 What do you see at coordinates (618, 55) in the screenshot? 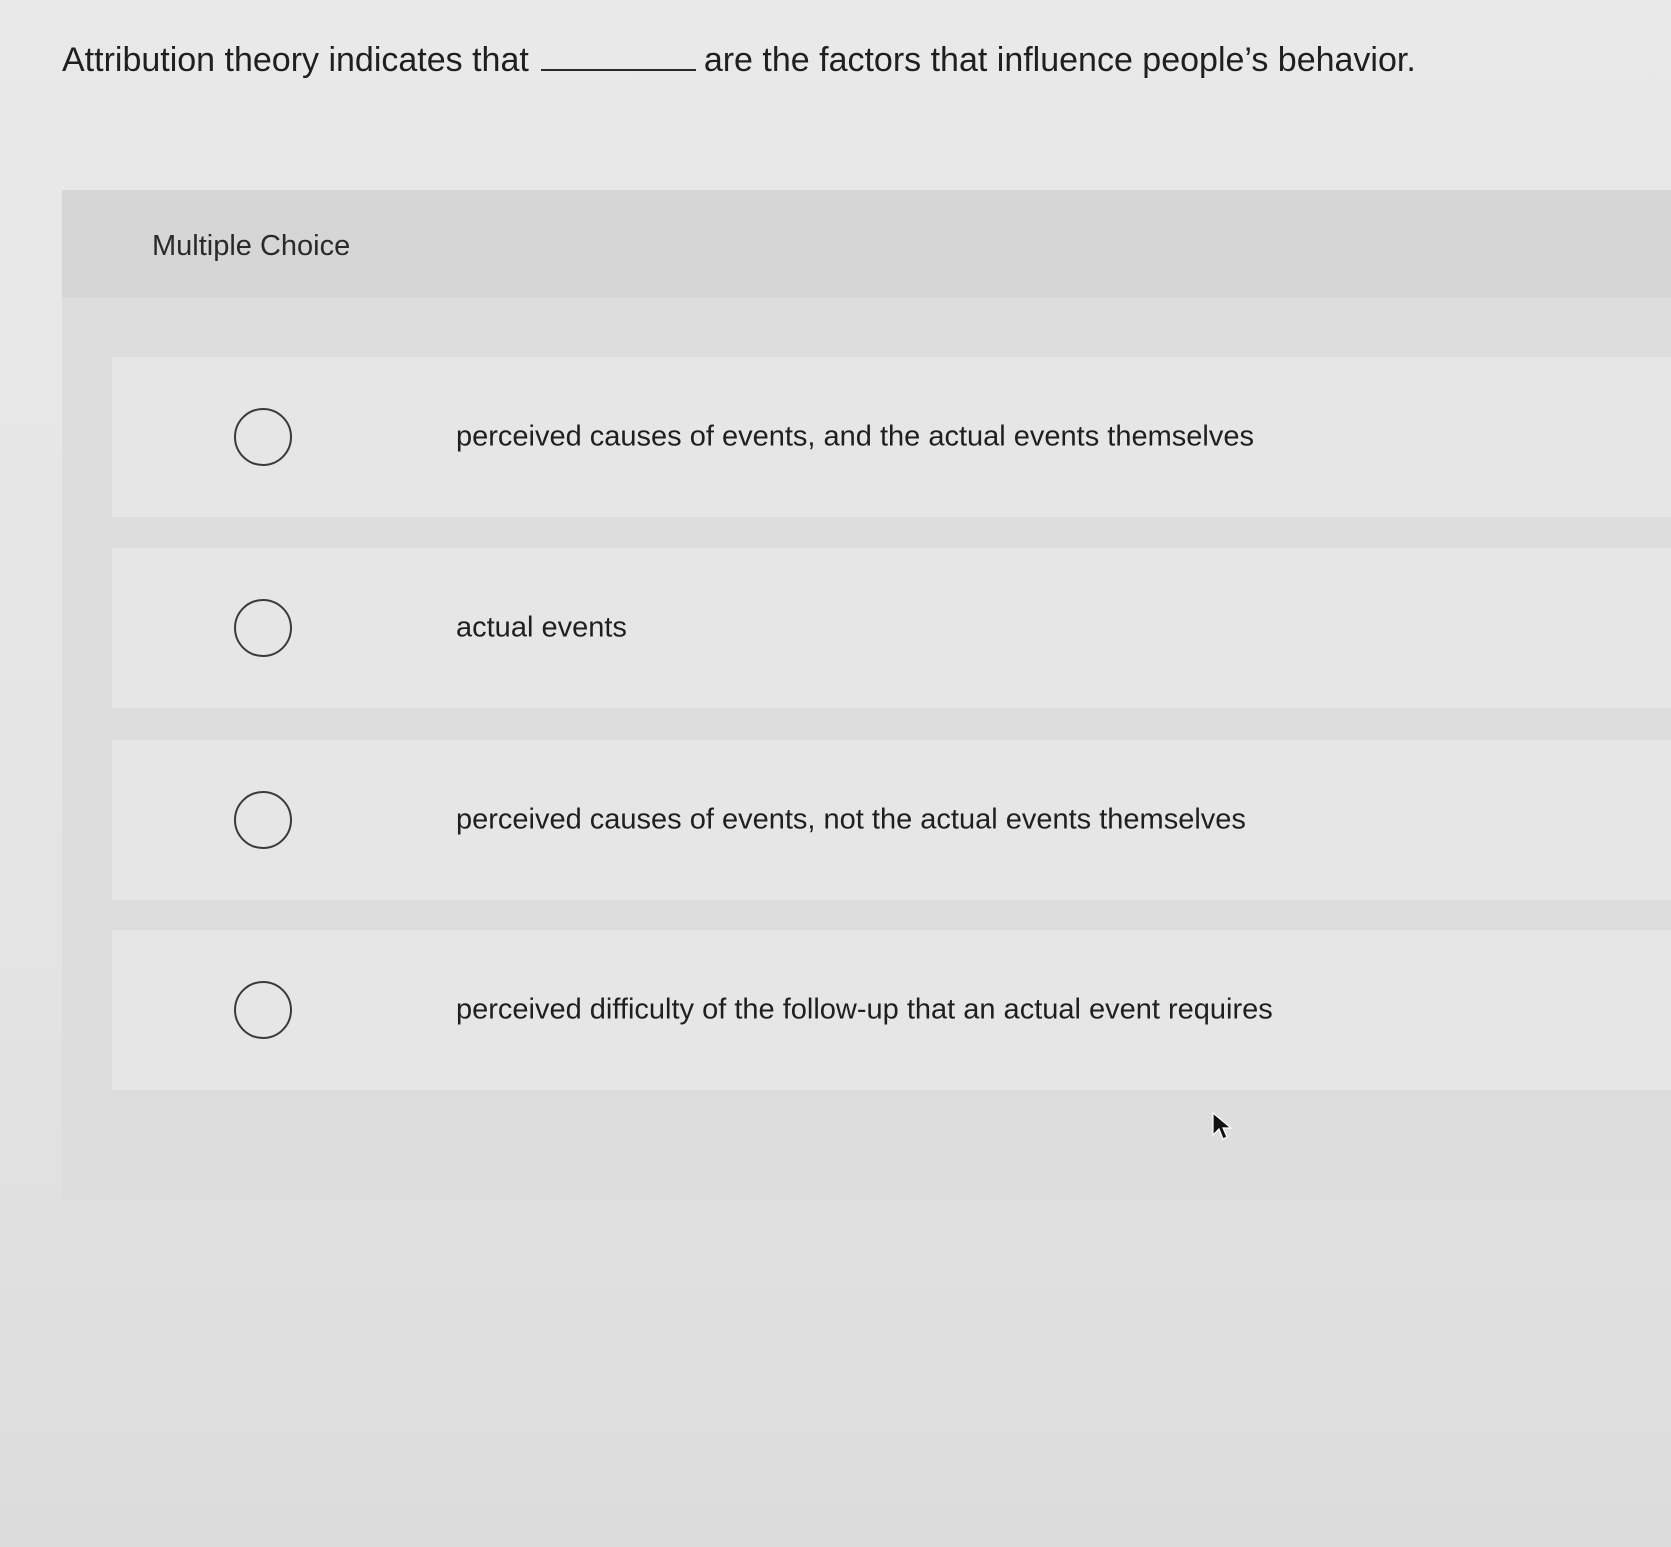
I see `answer-blank` at bounding box center [618, 55].